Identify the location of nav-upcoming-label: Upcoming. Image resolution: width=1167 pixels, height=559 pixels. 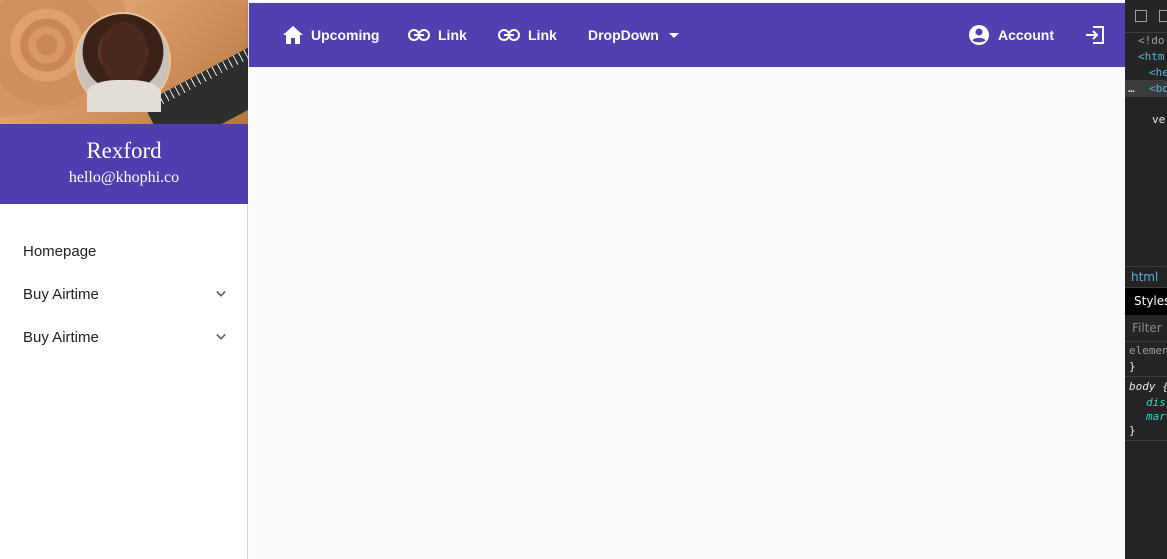
(345, 35).